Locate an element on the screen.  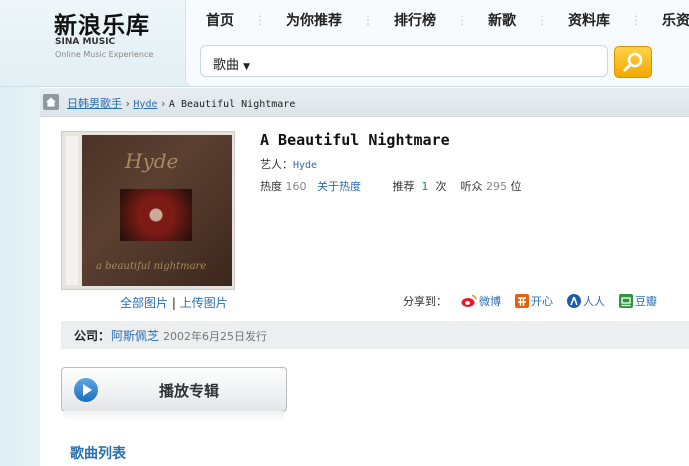
album-title: A Beautiful Nightmare is located at coordinates (355, 140).